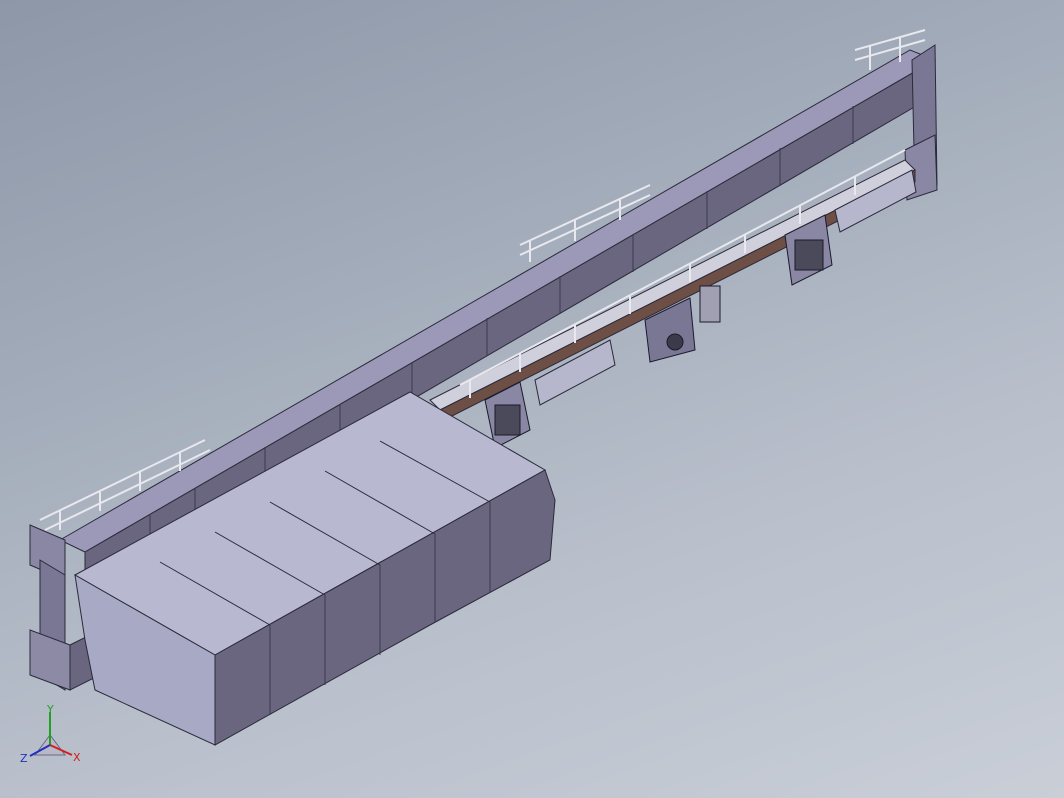  What do you see at coordinates (24, 758) in the screenshot?
I see `z-axis-label: Z` at bounding box center [24, 758].